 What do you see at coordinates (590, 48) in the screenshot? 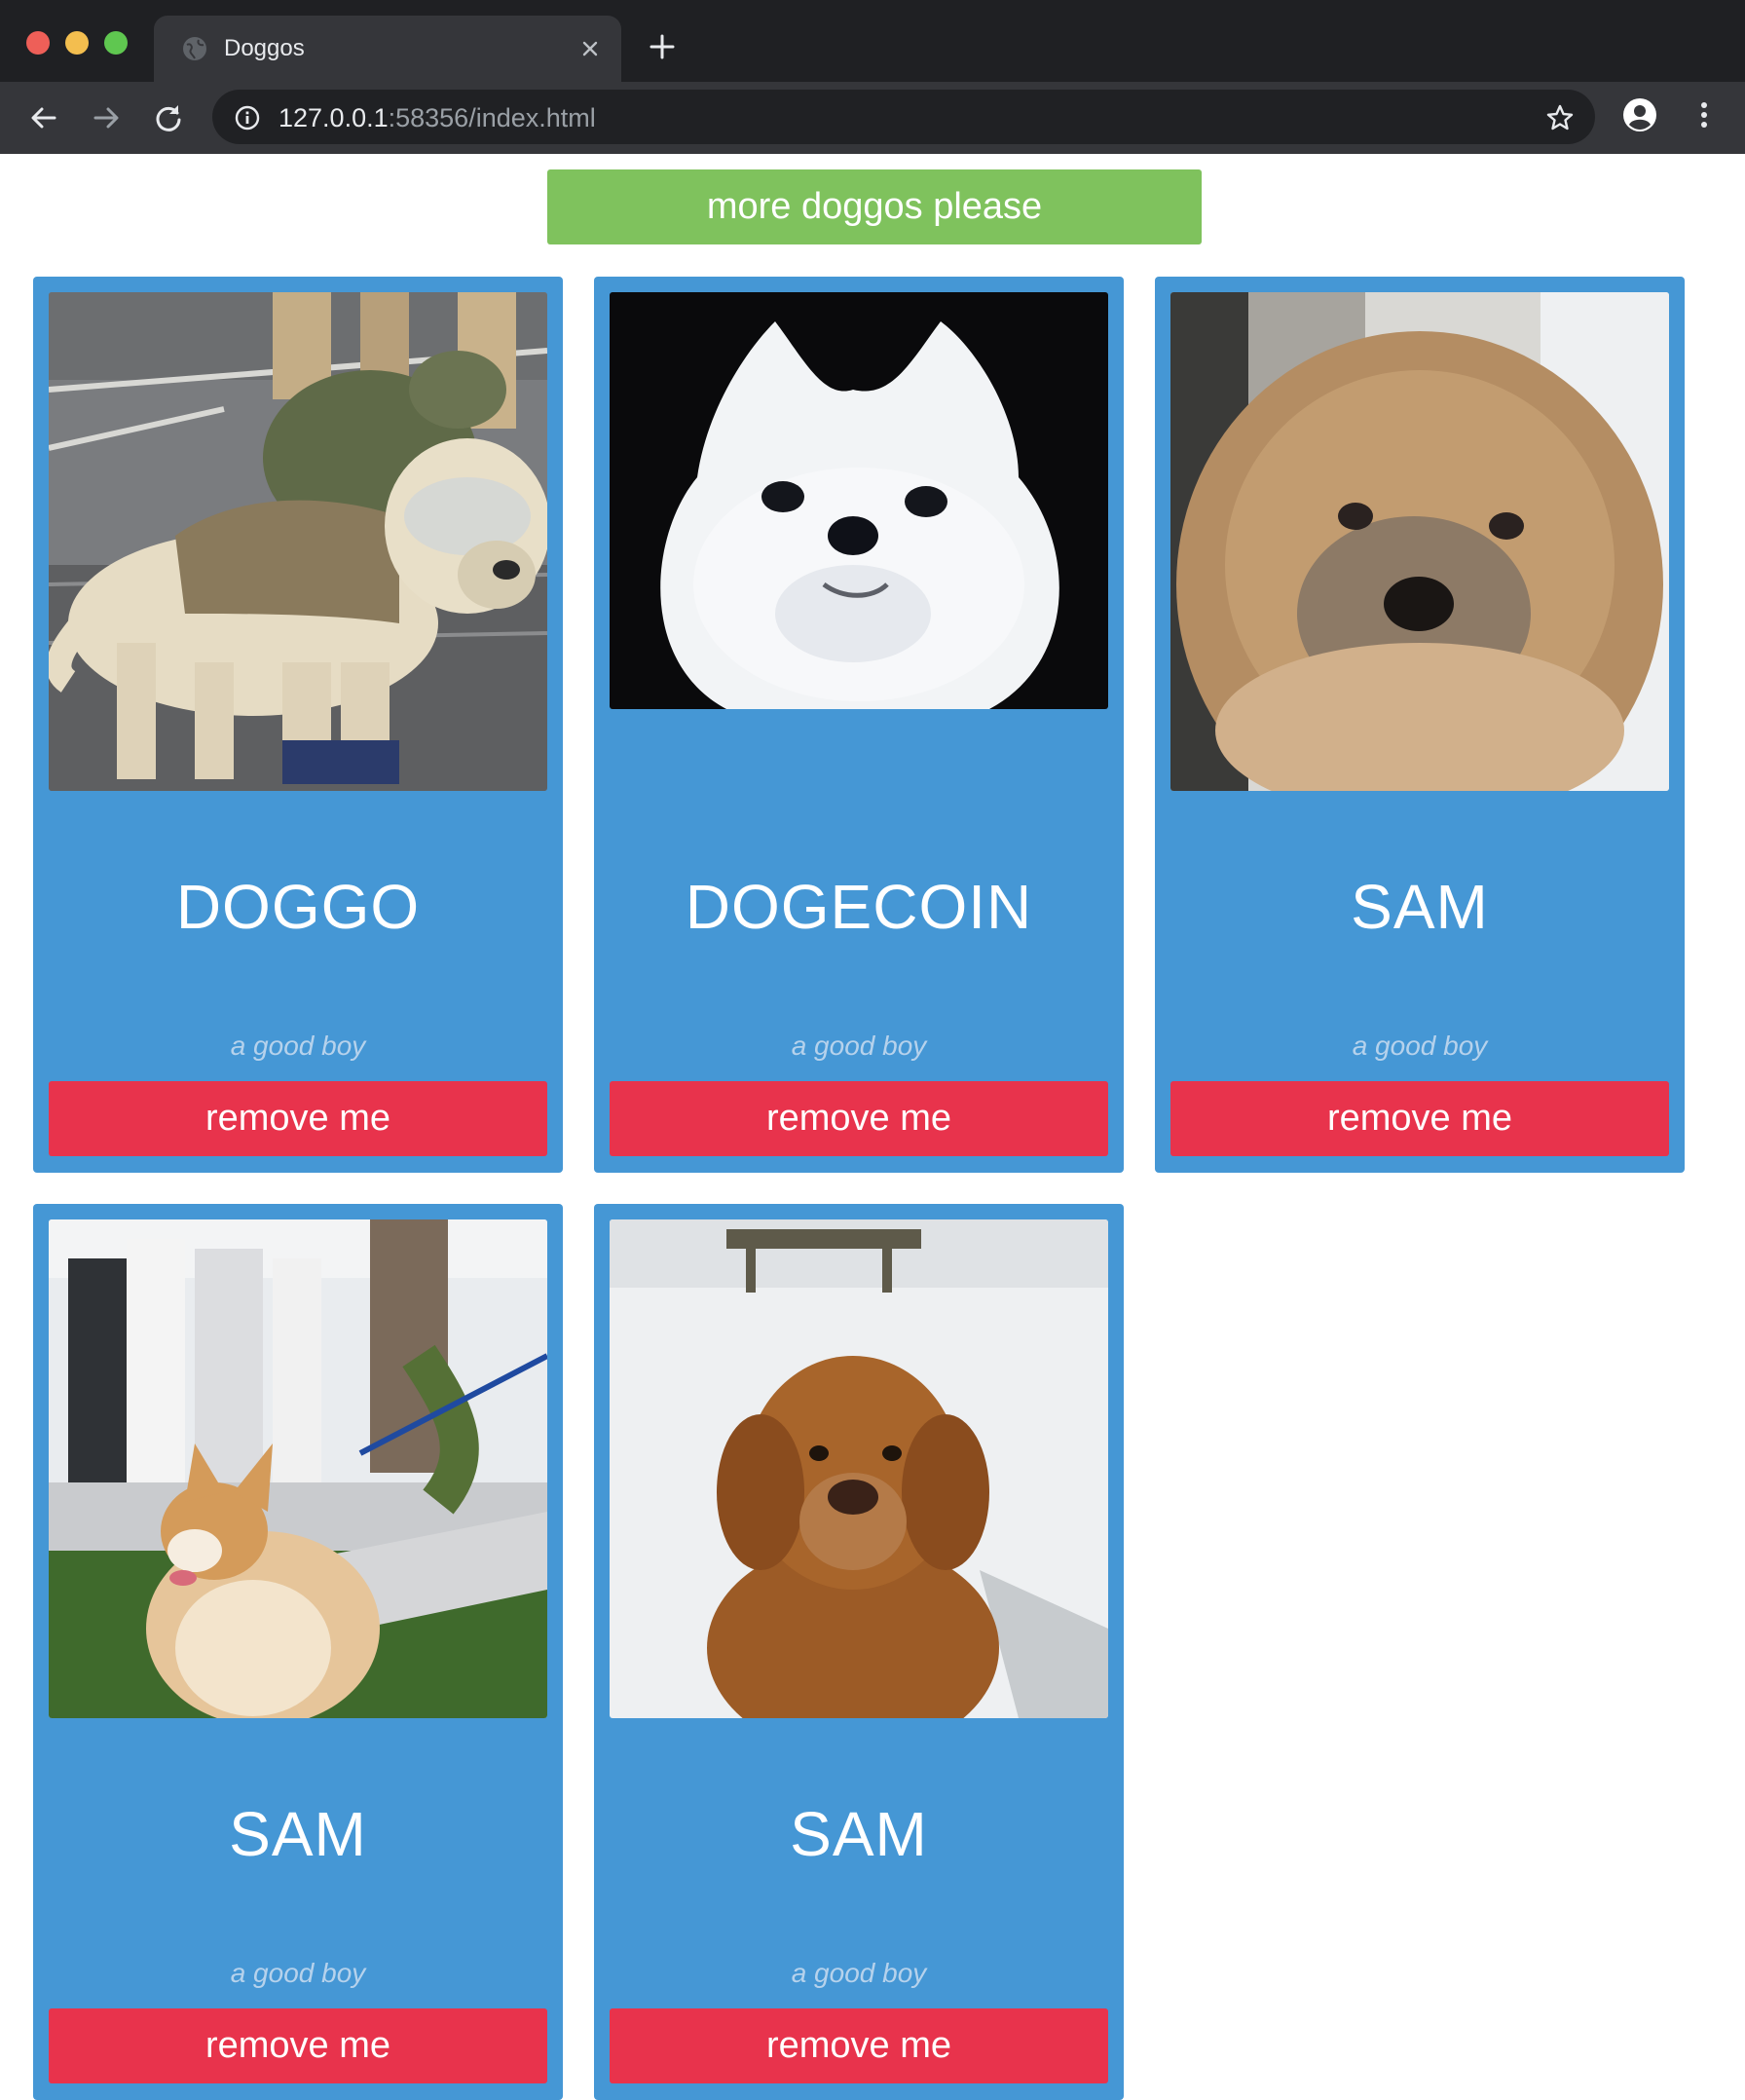
I see `close-tab-icon` at bounding box center [590, 48].